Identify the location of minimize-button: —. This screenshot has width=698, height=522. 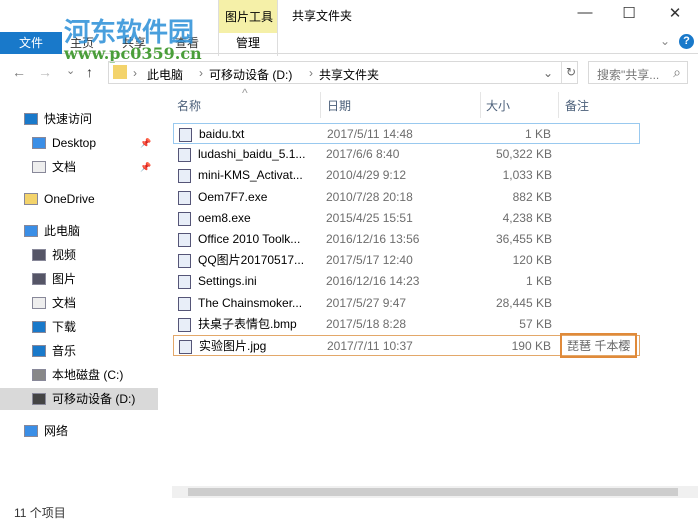
(585, 15).